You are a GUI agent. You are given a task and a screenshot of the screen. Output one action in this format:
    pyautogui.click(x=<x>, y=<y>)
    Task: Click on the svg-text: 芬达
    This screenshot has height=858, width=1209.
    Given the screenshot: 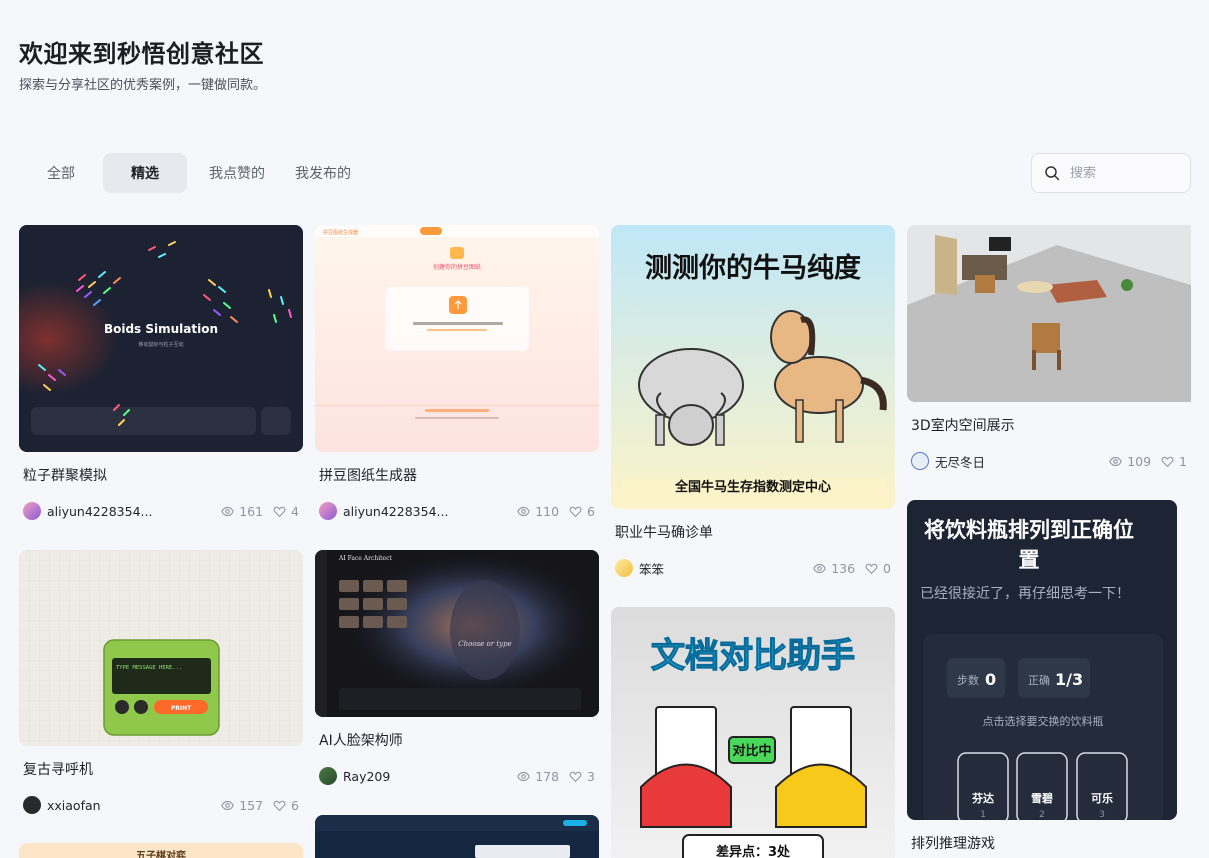 What is the action you would take?
    pyautogui.click(x=982, y=798)
    